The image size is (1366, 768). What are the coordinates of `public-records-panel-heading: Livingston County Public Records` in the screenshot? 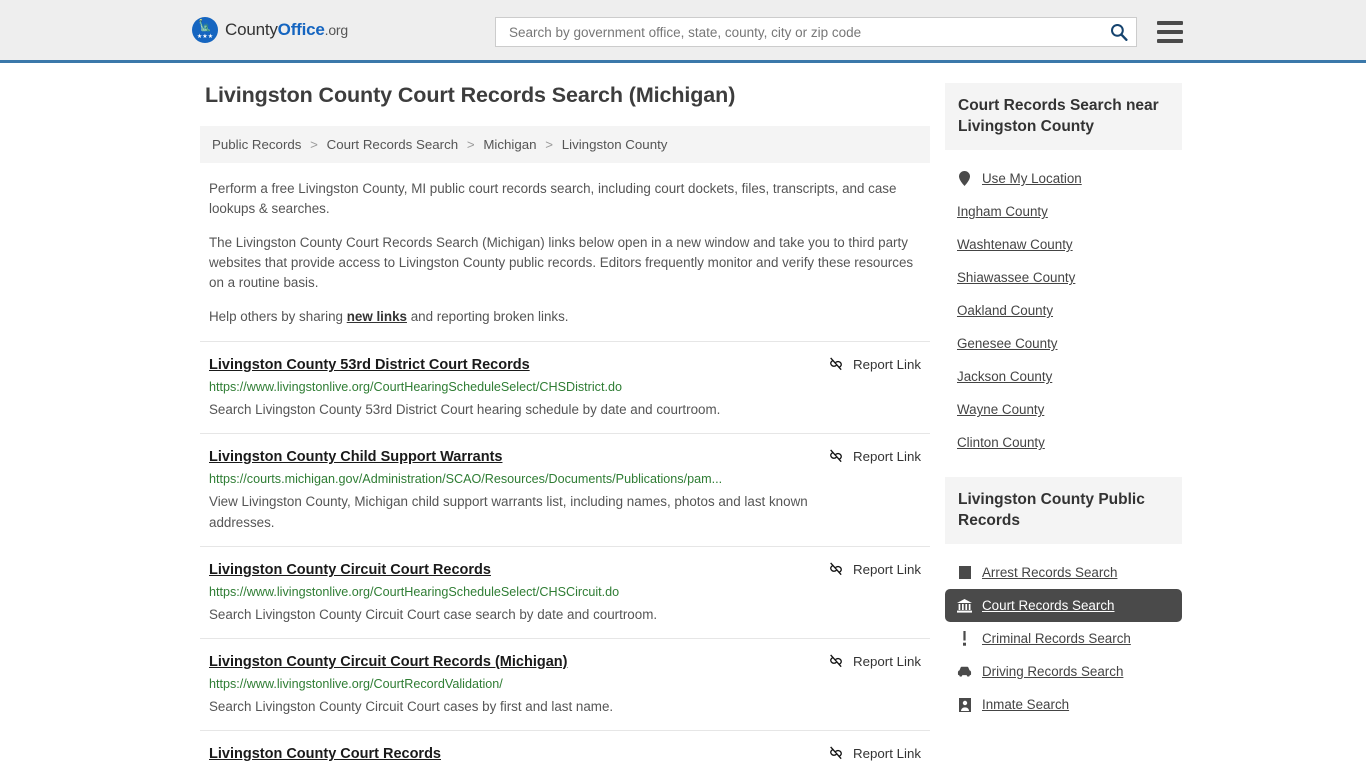 It's located at (1063, 510).